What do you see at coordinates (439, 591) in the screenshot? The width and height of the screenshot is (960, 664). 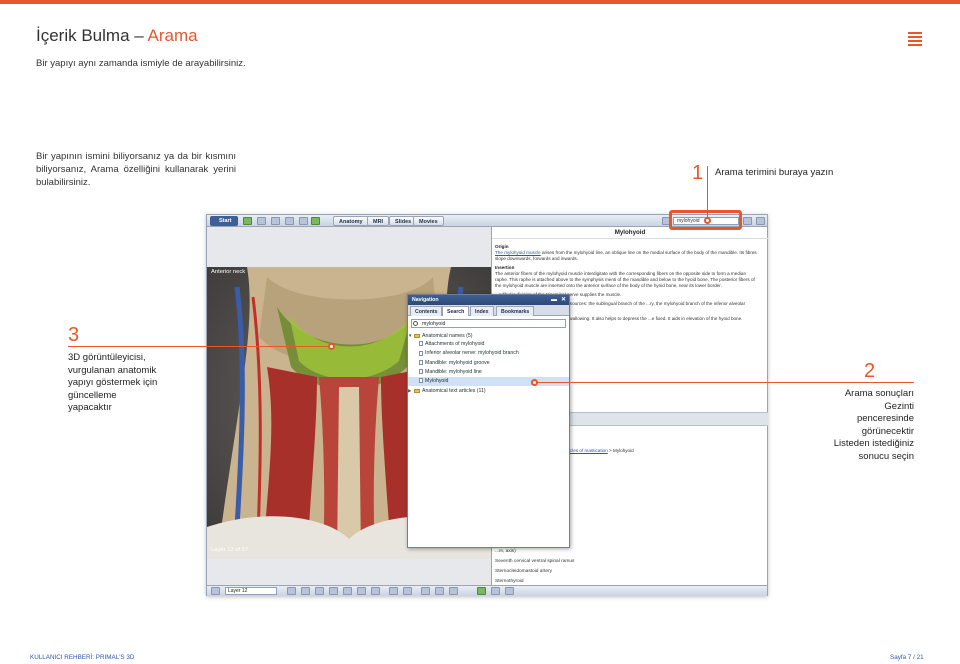 I see `print-view-icon` at bounding box center [439, 591].